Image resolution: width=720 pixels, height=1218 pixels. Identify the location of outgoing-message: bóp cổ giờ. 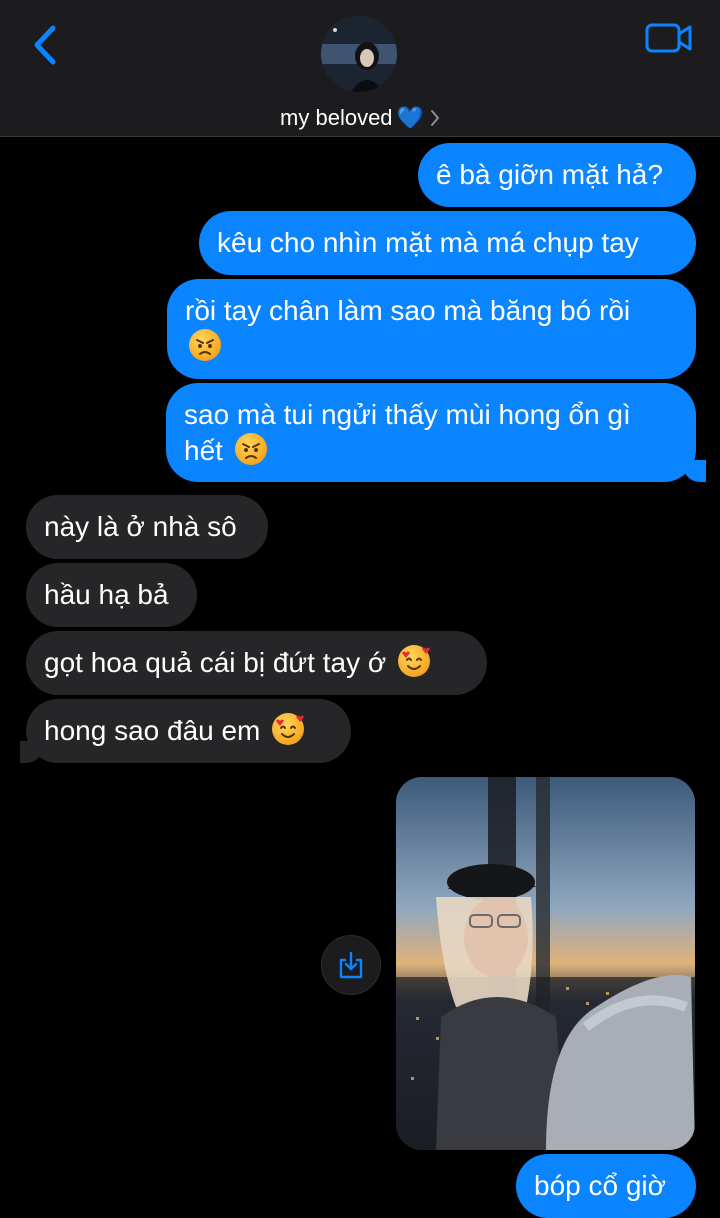
(606, 1186).